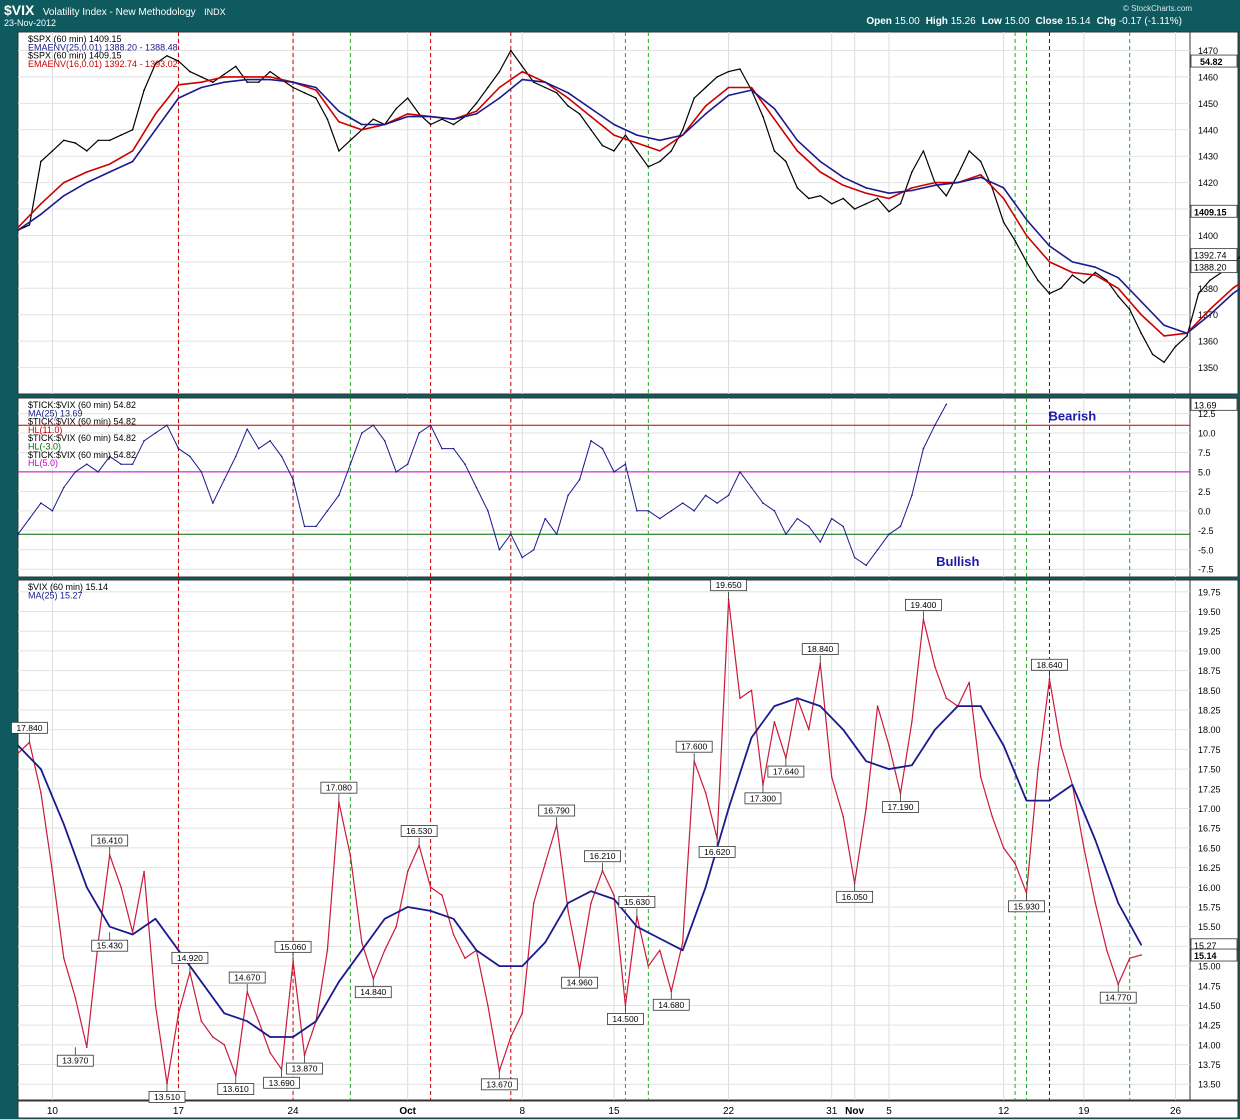 This screenshot has height=1119, width=1240. Describe the element at coordinates (1205, 405) in the screenshot. I see `panel-1-last-value-0: 13.69` at that location.